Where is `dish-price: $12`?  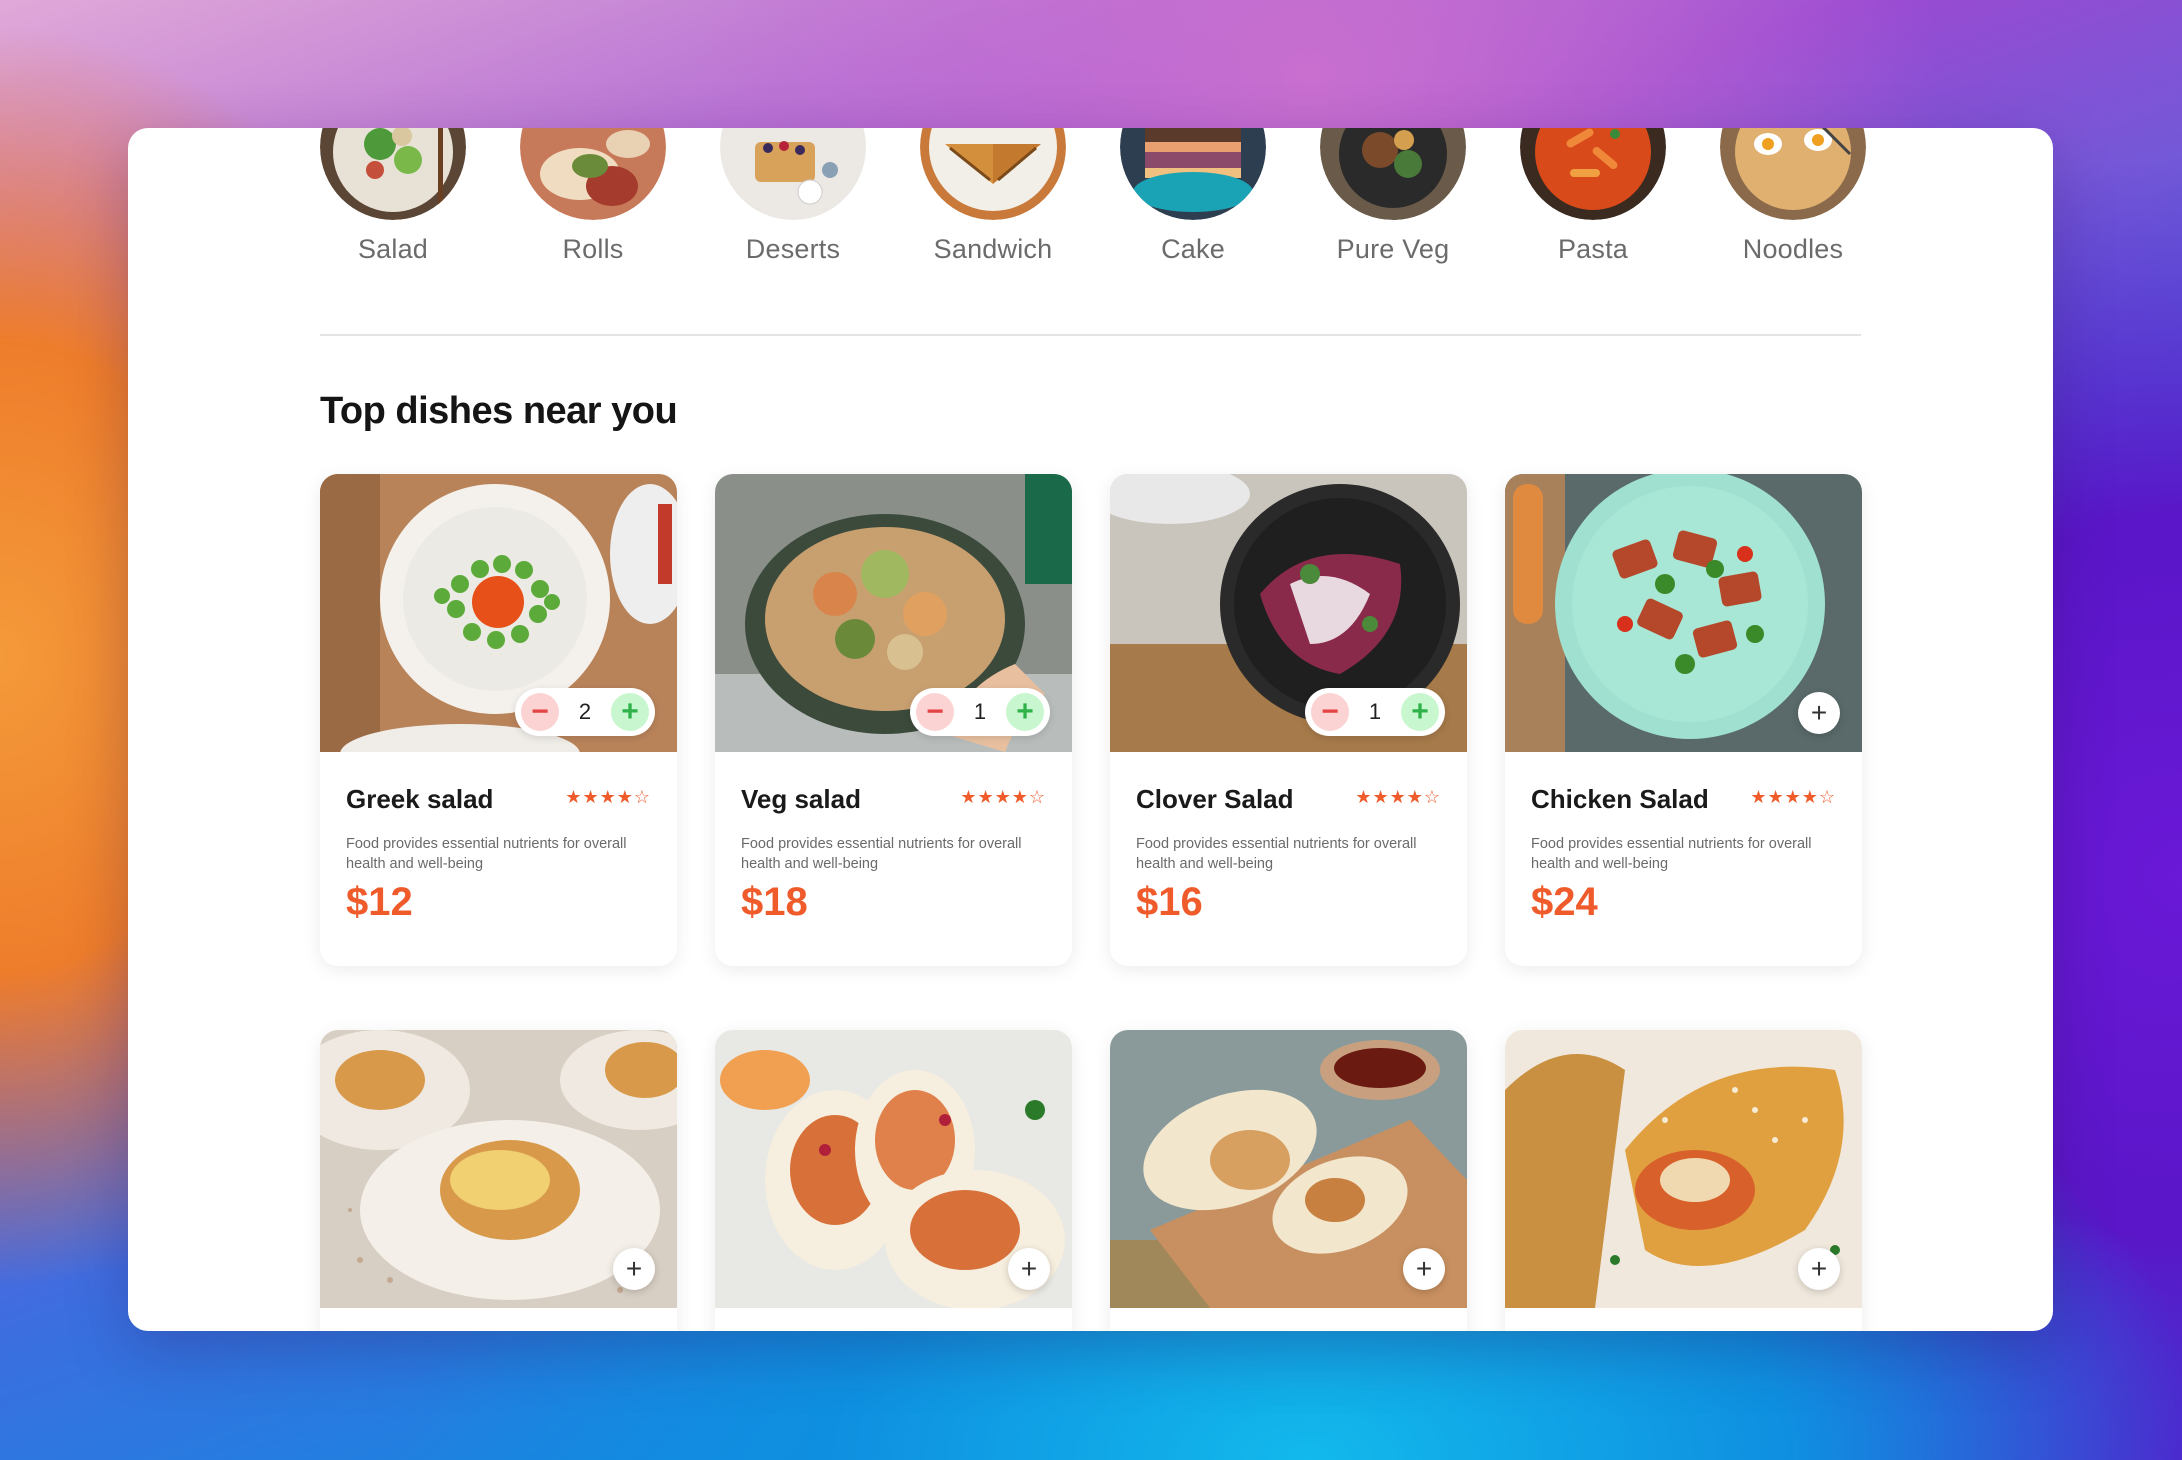 dish-price: $12 is located at coordinates (379, 902).